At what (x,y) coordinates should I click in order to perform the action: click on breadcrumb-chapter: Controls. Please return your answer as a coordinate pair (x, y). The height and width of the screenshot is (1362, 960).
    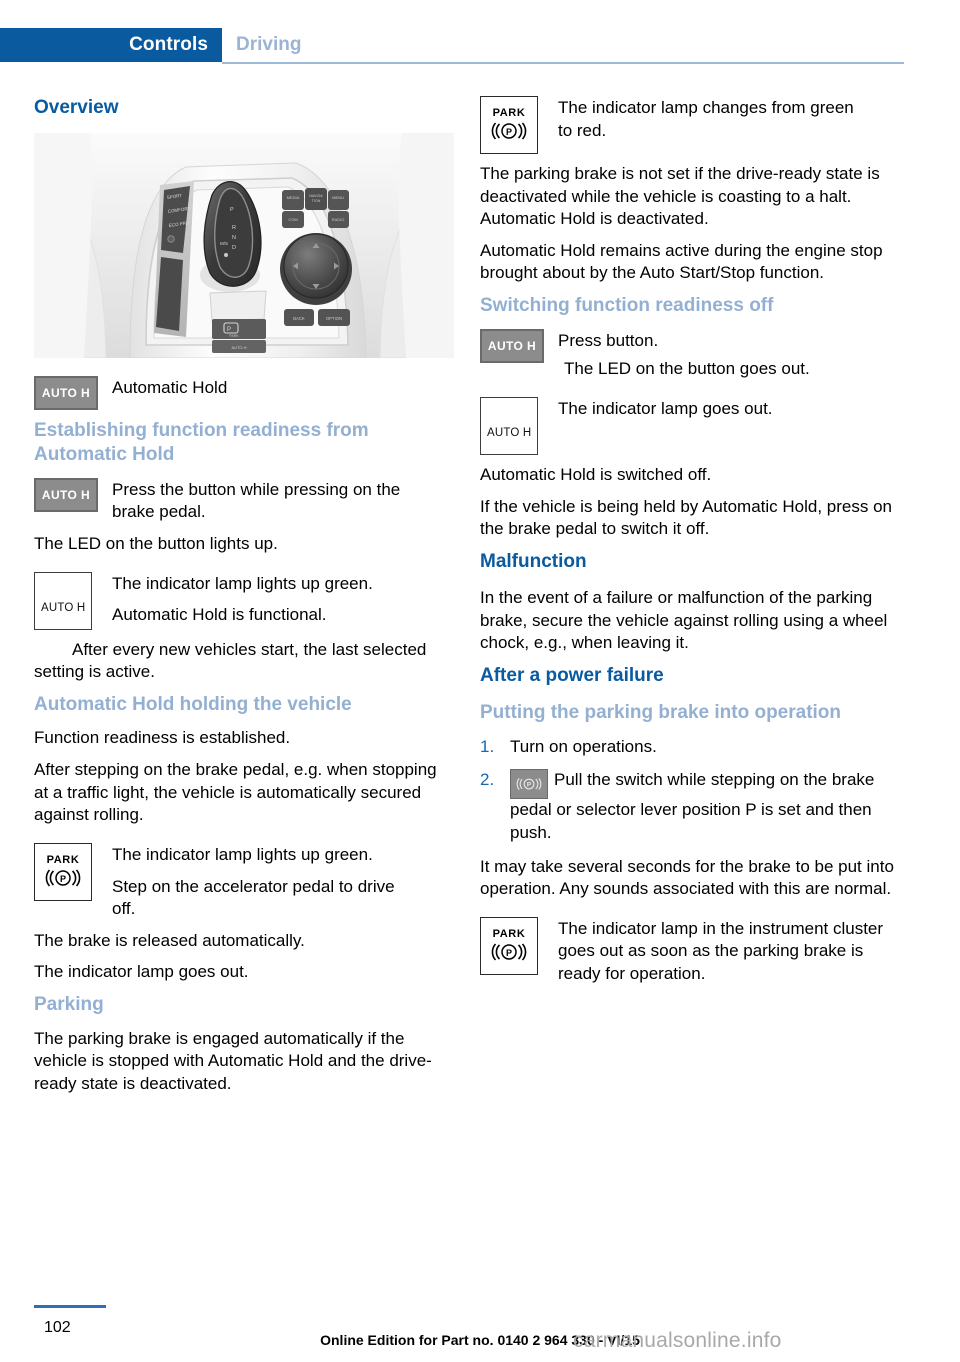
    Looking at the image, I should click on (168, 44).